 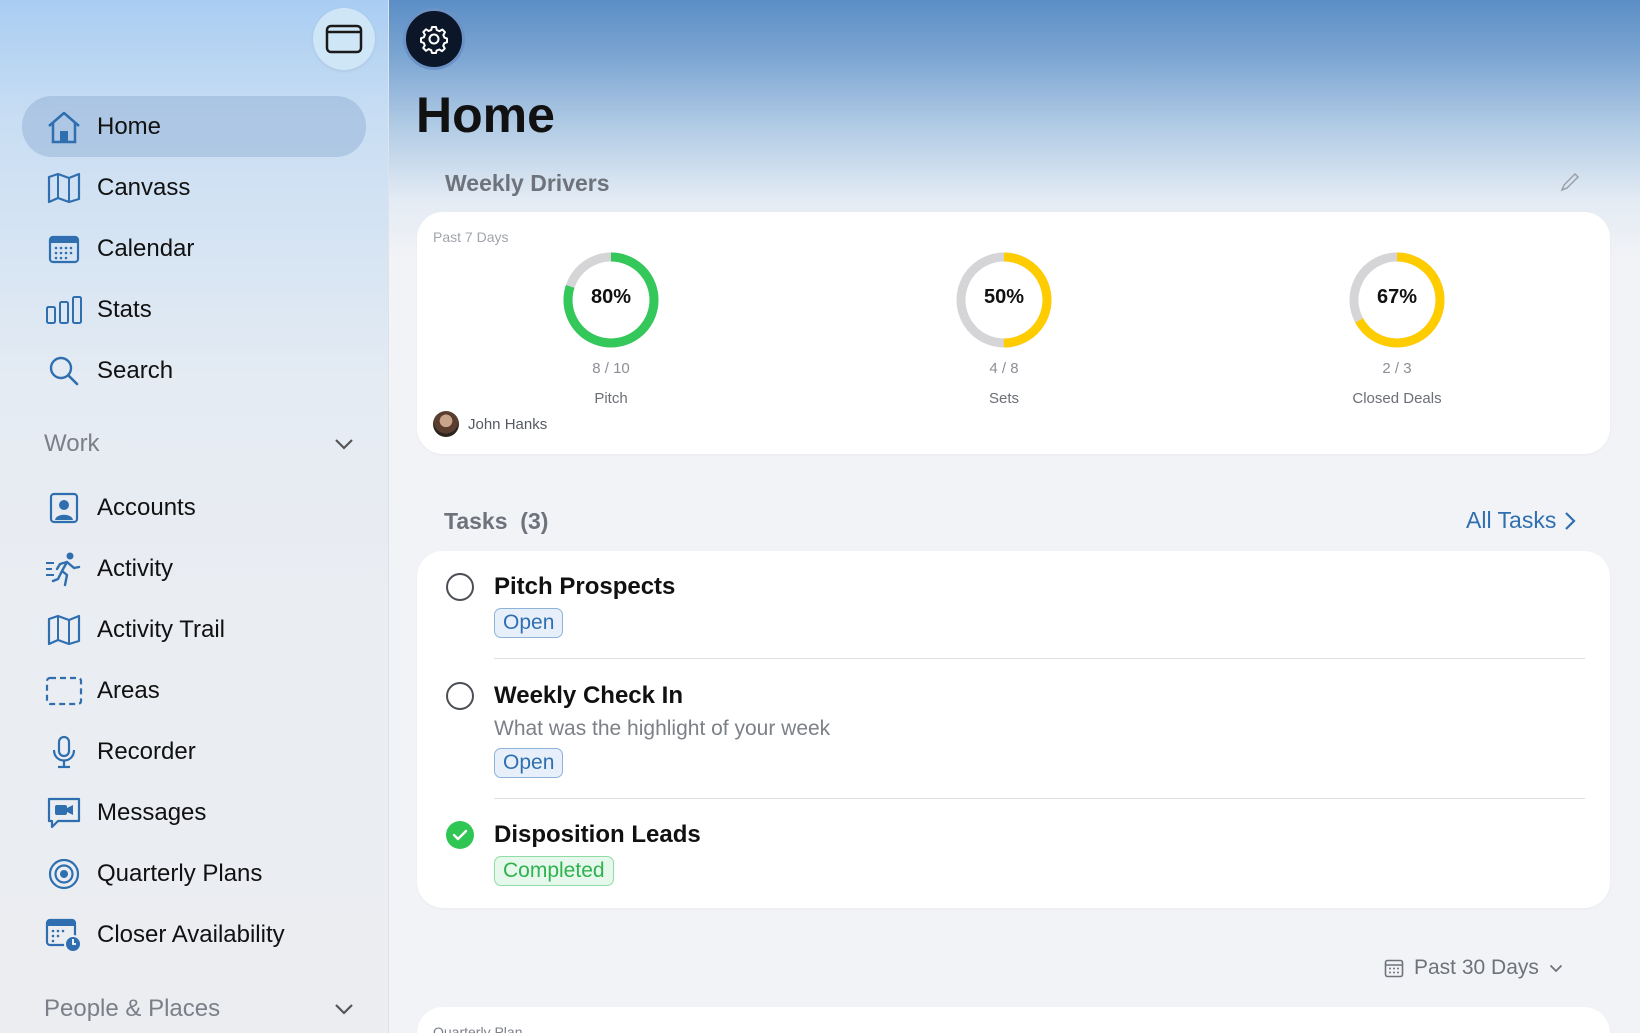 I want to click on sidebar-item-closer-availability: Closer Availability, so click(x=194, y=934).